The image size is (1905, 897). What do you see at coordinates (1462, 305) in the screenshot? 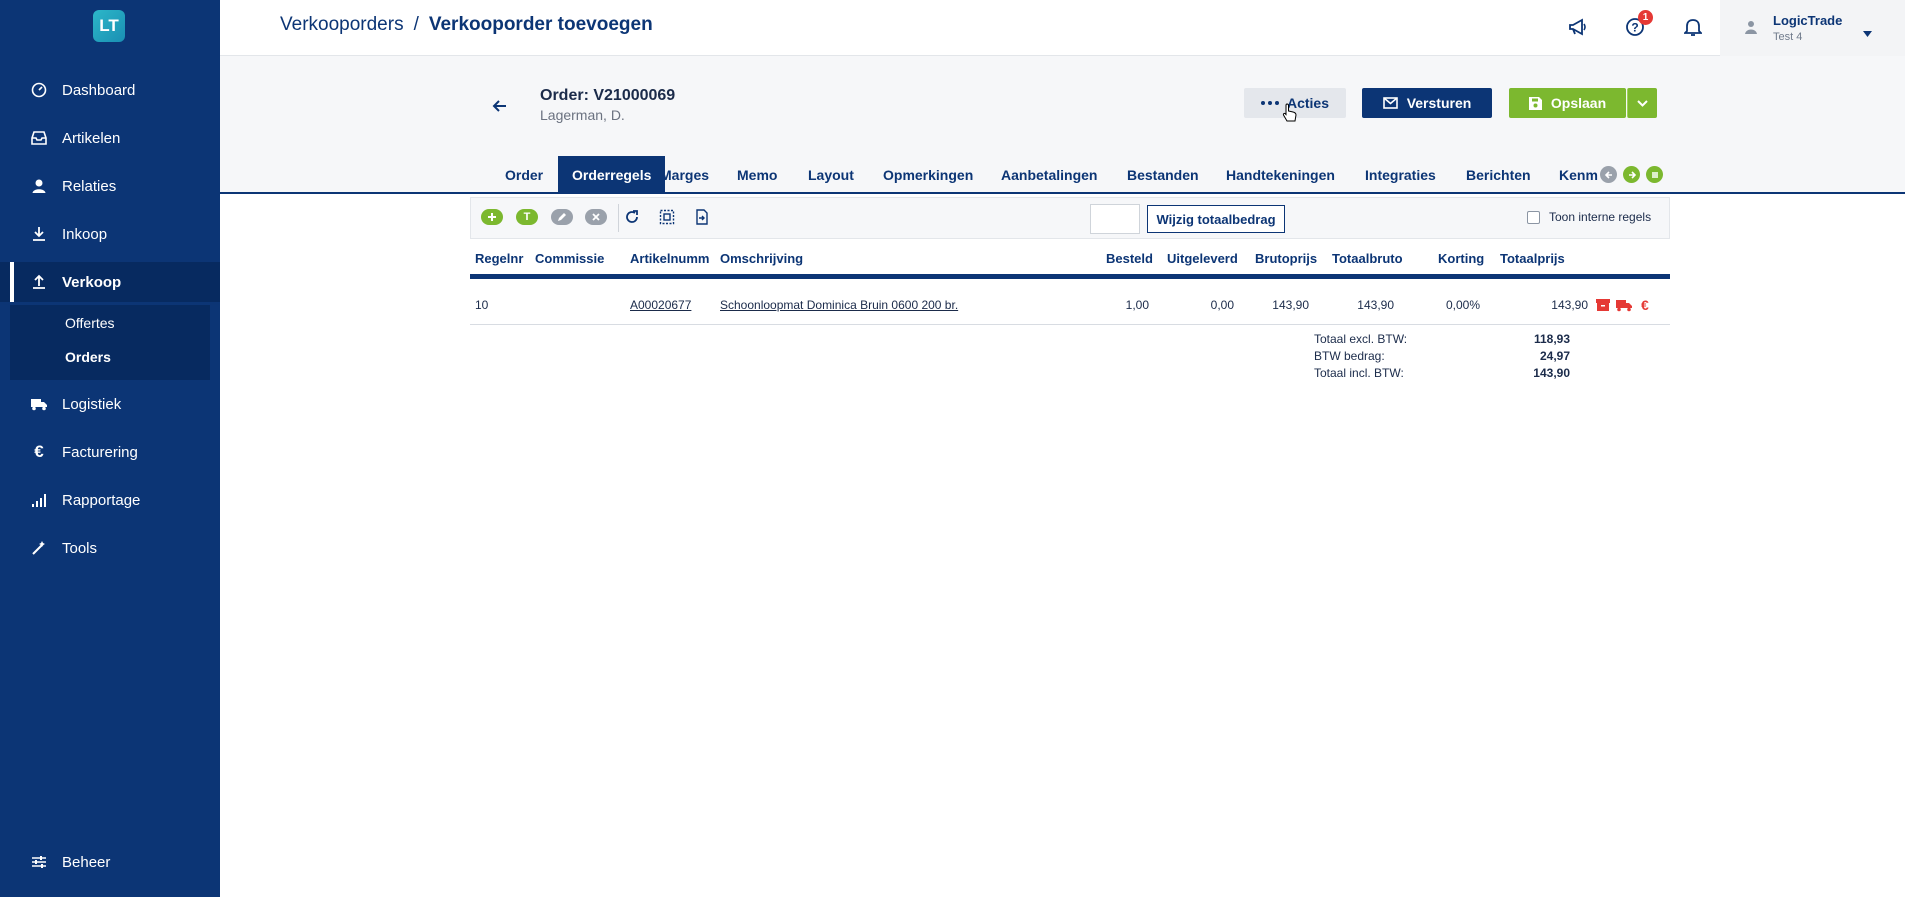
I see `cell-korting: 0,00%` at bounding box center [1462, 305].